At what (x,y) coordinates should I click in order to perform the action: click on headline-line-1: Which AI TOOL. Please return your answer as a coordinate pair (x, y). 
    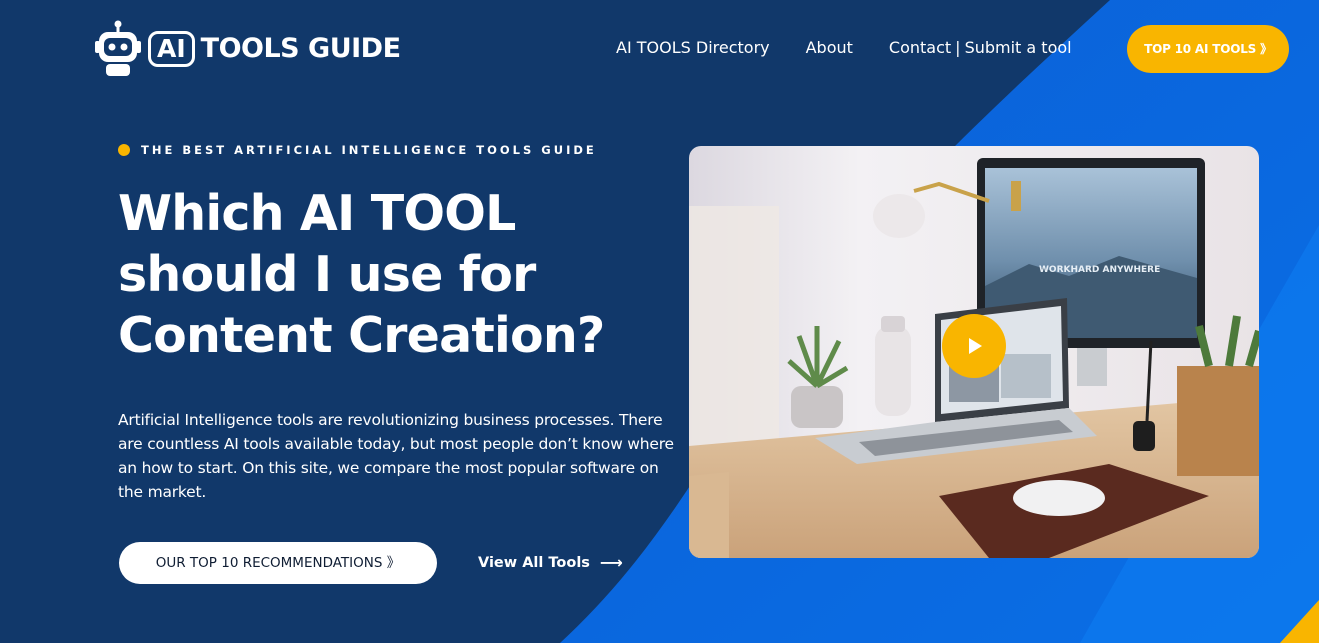
    Looking at the image, I should click on (317, 213).